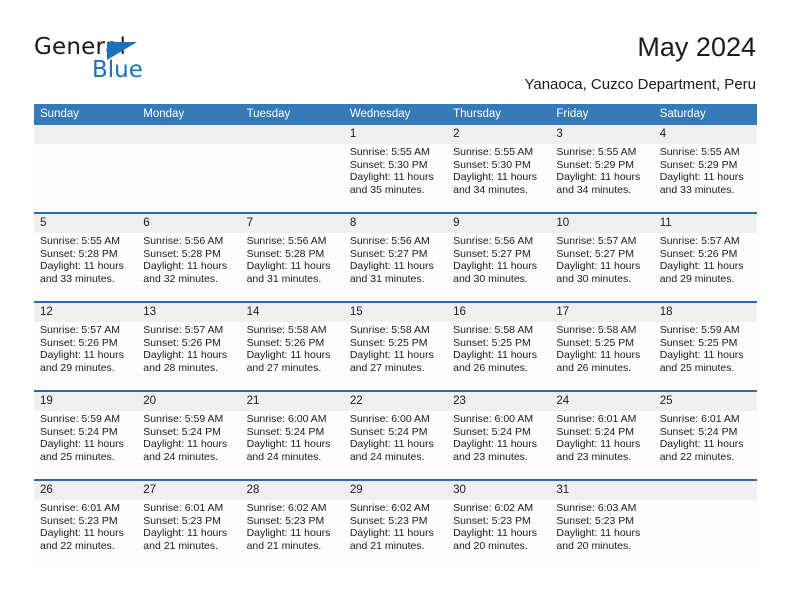  Describe the element at coordinates (602, 222) in the screenshot. I see `day-number: 10` at that location.